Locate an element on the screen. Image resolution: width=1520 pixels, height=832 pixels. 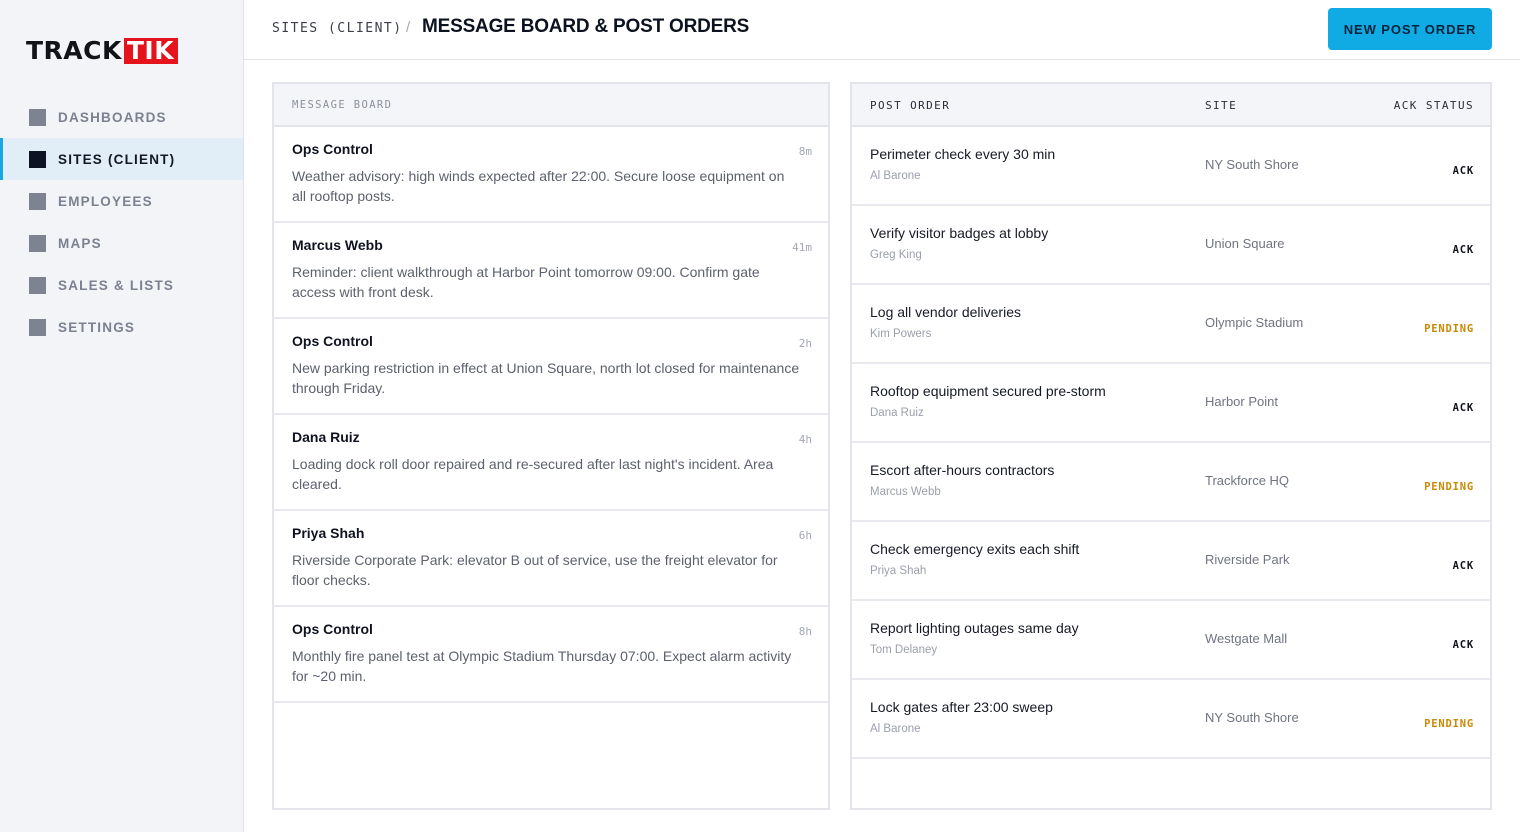
new-post-order-button: NEW POST ORDER is located at coordinates (1410, 29).